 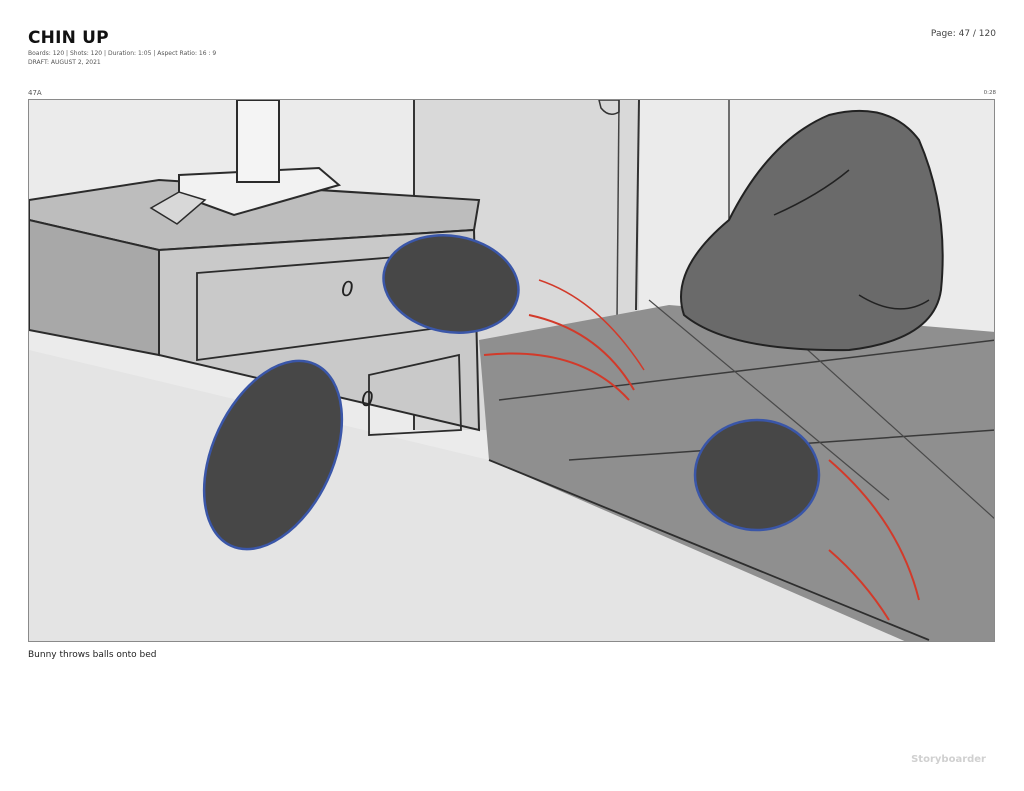 What do you see at coordinates (963, 34) in the screenshot?
I see `page-number: Page: 47 / 120` at bounding box center [963, 34].